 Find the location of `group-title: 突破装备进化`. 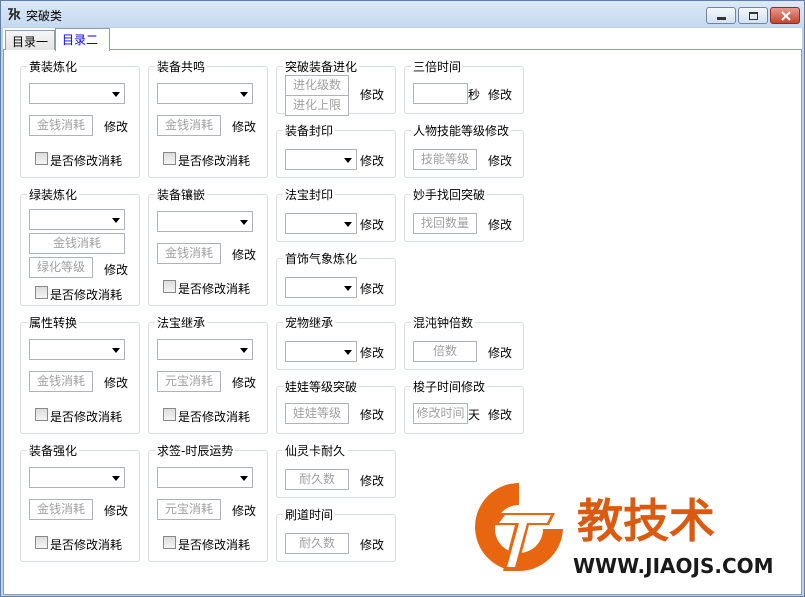

group-title: 突破装备进化 is located at coordinates (321, 66).